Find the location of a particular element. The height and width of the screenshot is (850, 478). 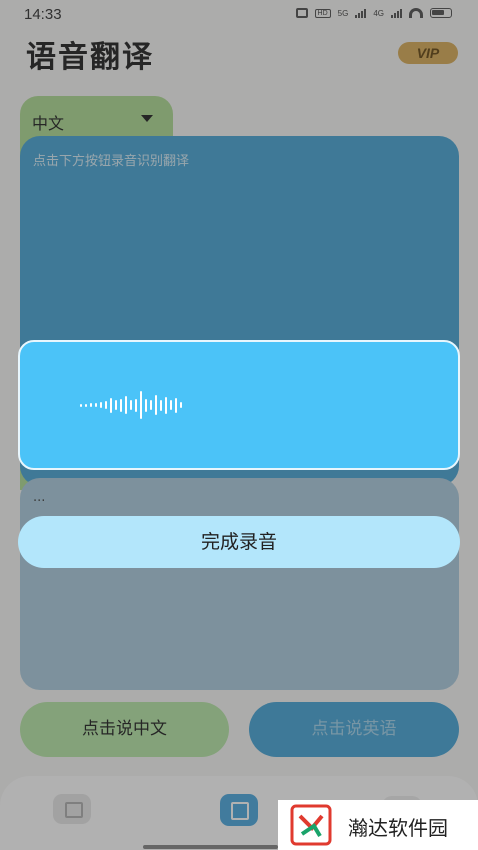

finish-recording-button: 完成录音 is located at coordinates (239, 542).